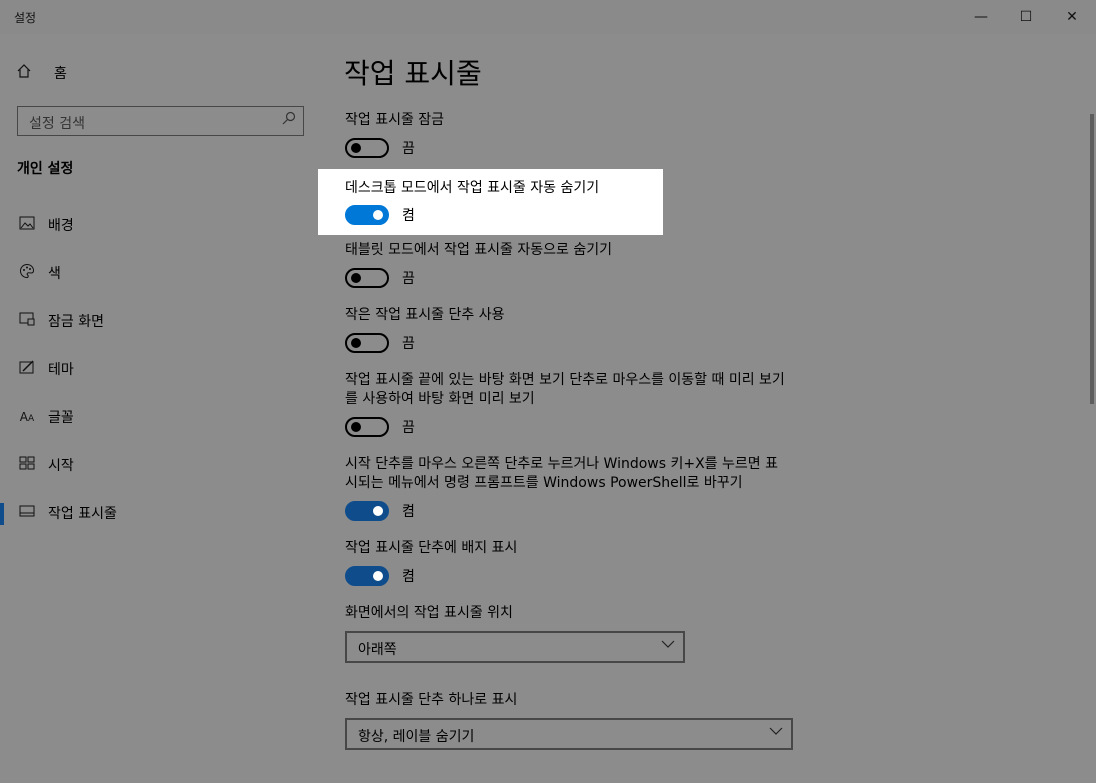 The height and width of the screenshot is (783, 1096). I want to click on home-icon, so click(24, 73).